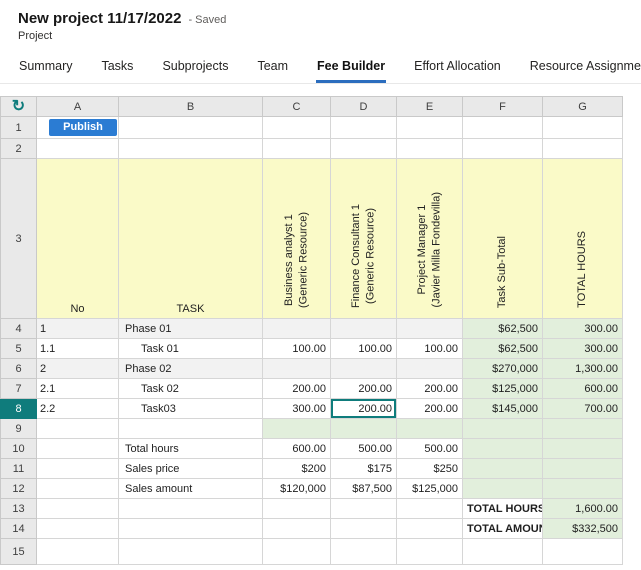  I want to click on cell-G14-total-amount-value: $332,500, so click(582, 528).